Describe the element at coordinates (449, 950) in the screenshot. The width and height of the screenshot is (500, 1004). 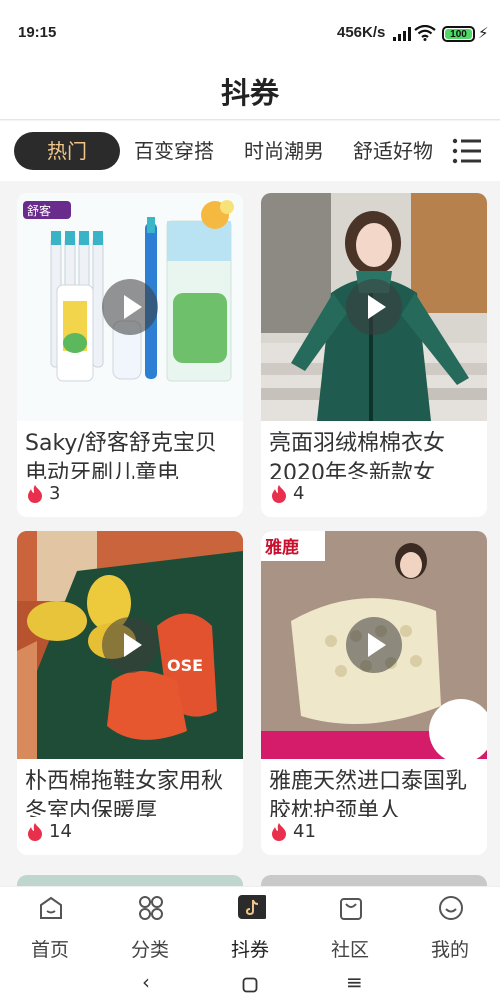
I see `nav-label: 我的` at that location.